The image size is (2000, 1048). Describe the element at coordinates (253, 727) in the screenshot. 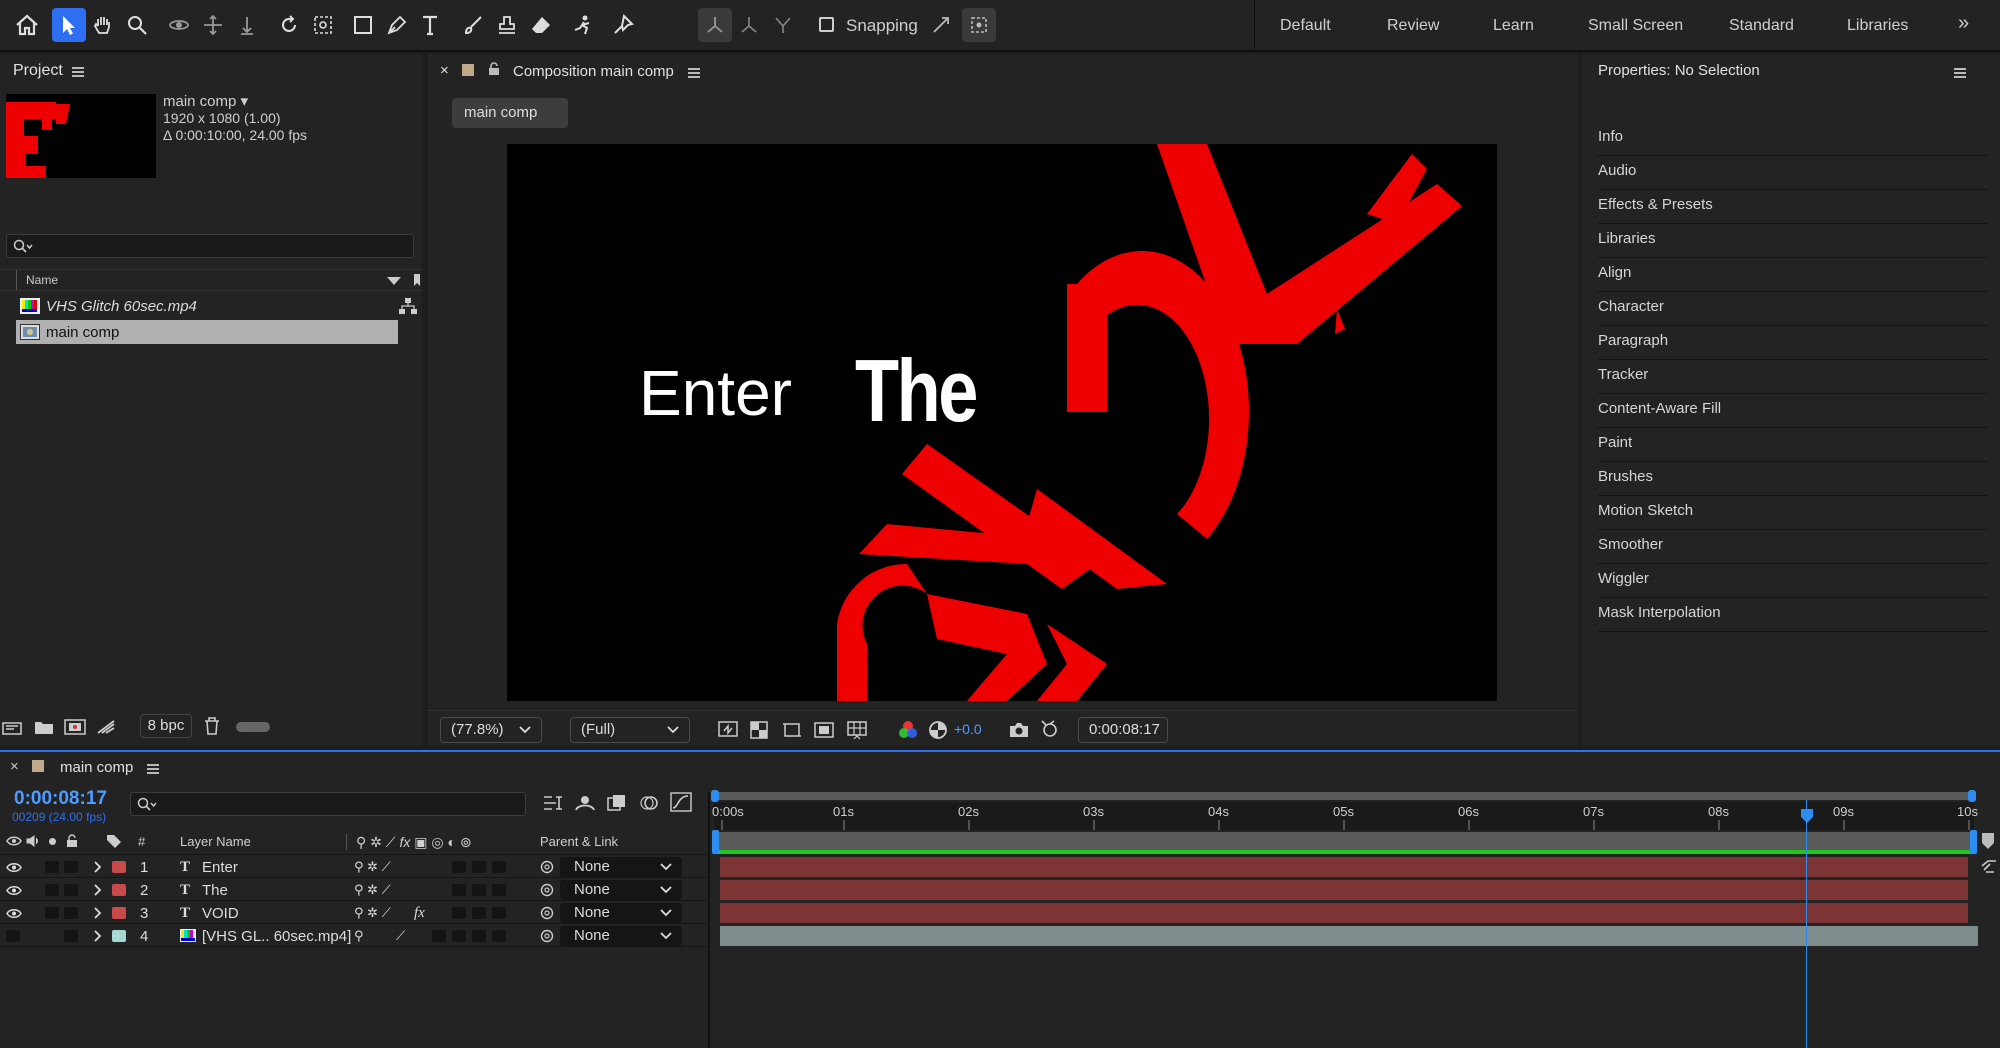

I see `thumbnail-slider` at that location.